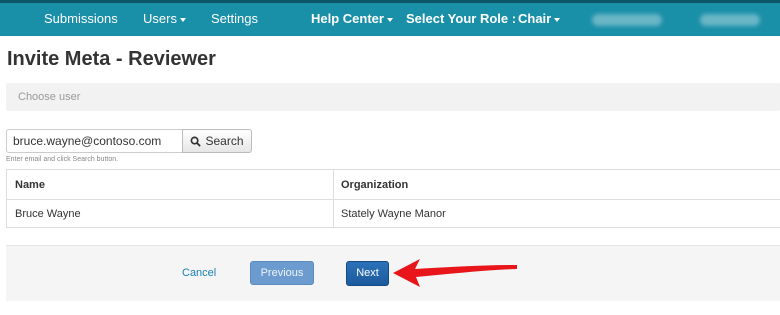 The image size is (780, 315). What do you see at coordinates (333, 198) in the screenshot?
I see `table-column-divider` at bounding box center [333, 198].